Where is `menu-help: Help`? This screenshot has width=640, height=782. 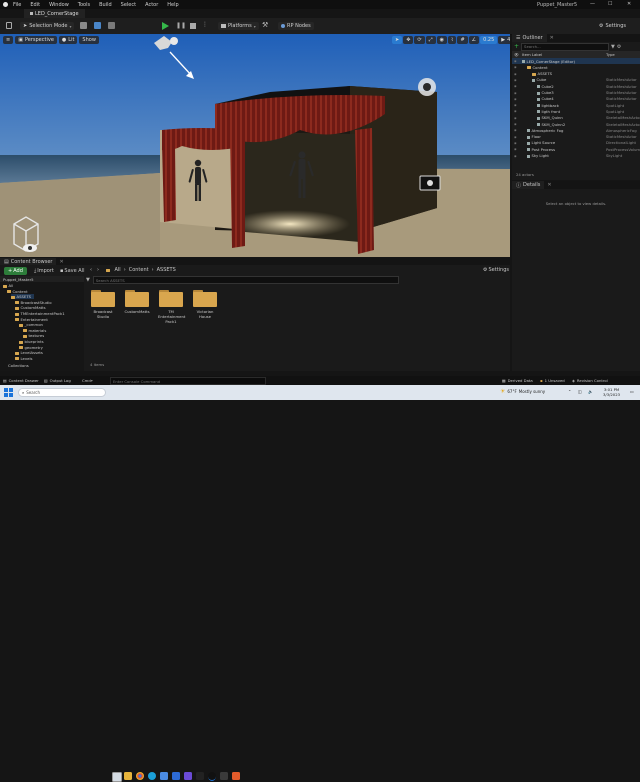
menu-help: Help is located at coordinates (172, 5).